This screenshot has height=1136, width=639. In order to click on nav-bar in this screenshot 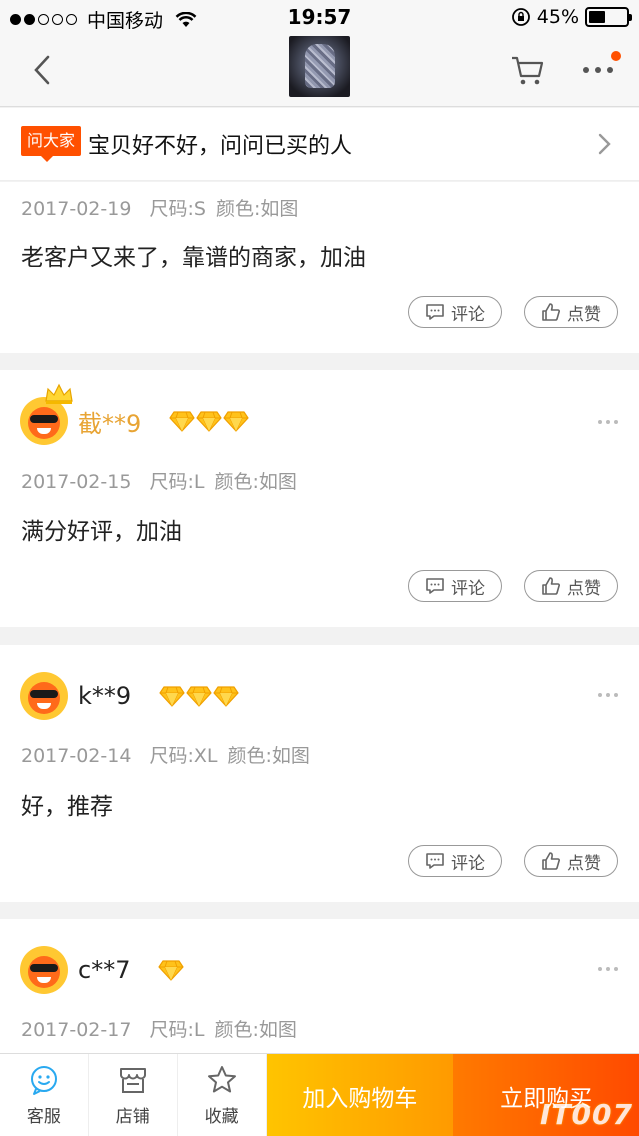, I will do `click(319, 71)`.